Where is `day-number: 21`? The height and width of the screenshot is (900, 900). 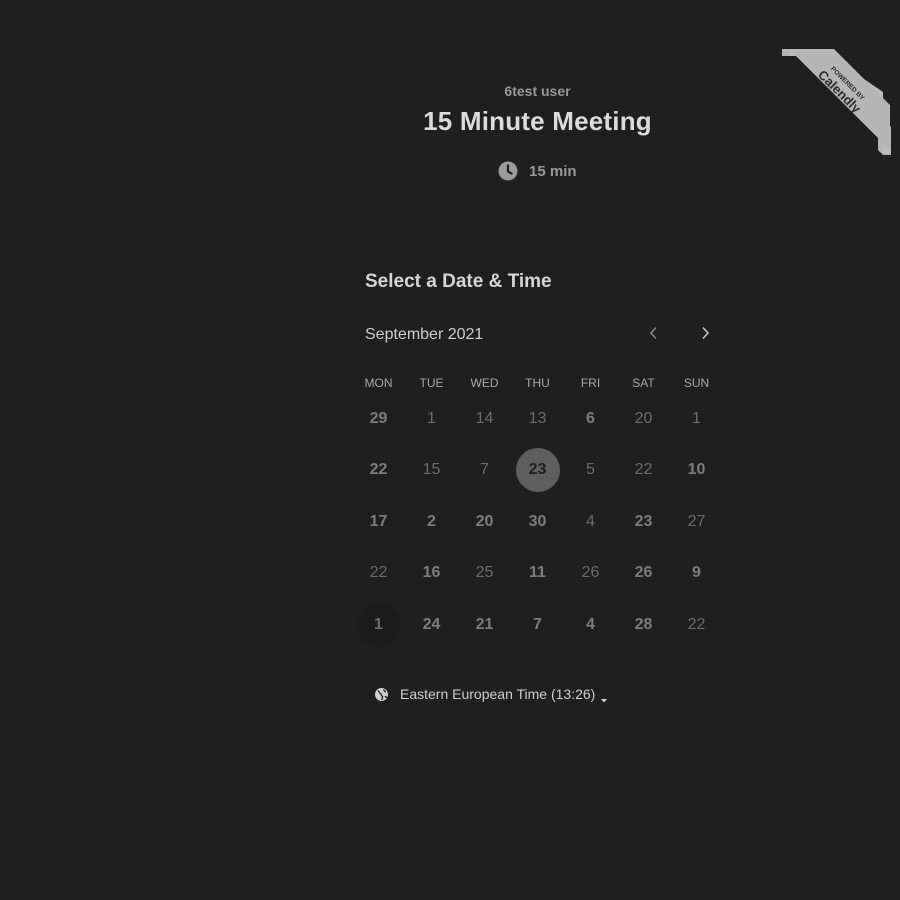
day-number: 21 is located at coordinates (484, 624).